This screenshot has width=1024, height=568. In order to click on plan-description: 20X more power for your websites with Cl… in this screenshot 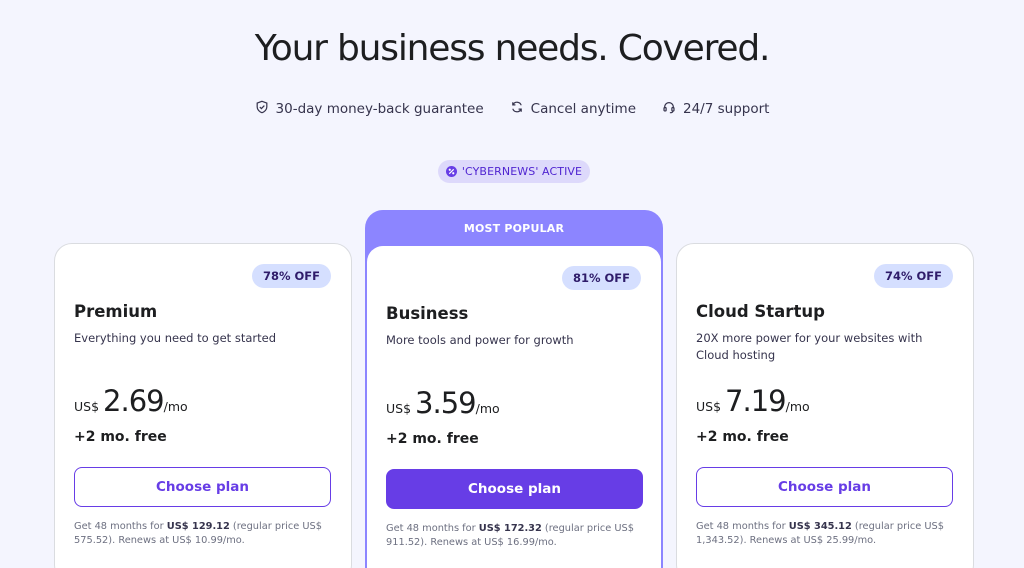, I will do `click(809, 346)`.